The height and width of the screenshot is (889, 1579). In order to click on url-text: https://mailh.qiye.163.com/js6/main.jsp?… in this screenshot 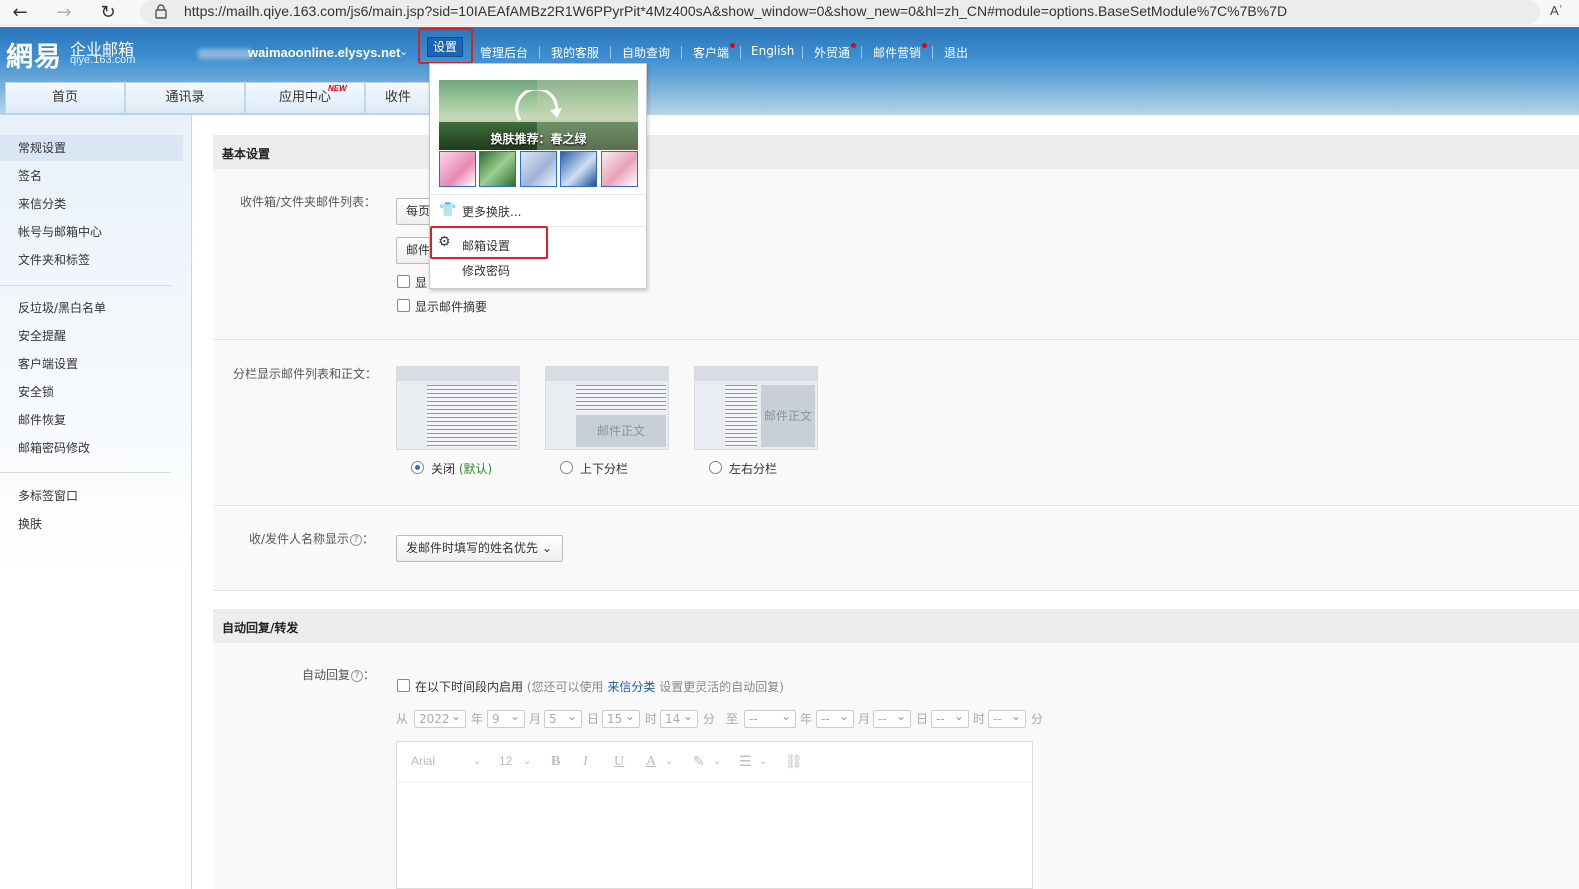, I will do `click(735, 11)`.